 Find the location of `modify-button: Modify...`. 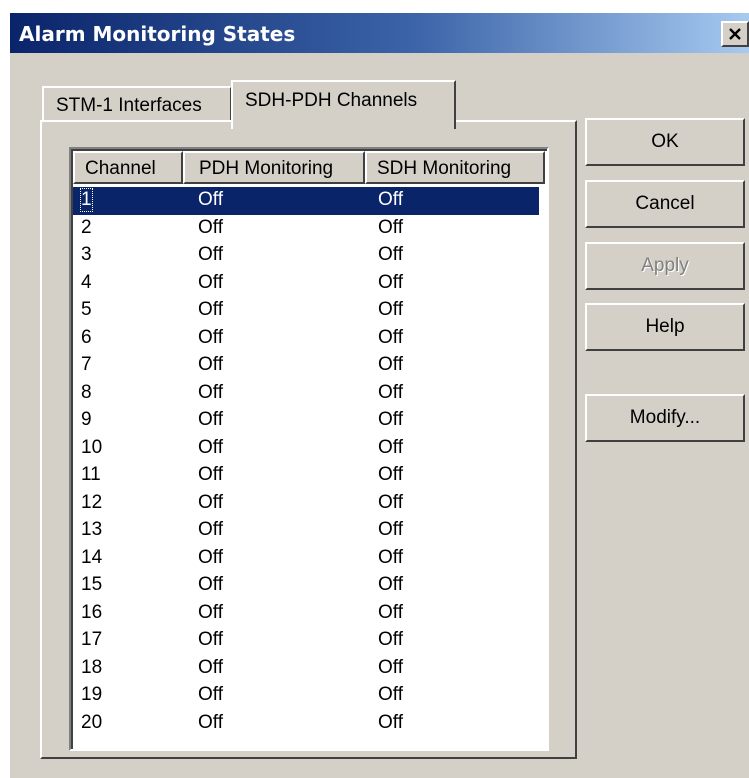

modify-button: Modify... is located at coordinates (665, 418).